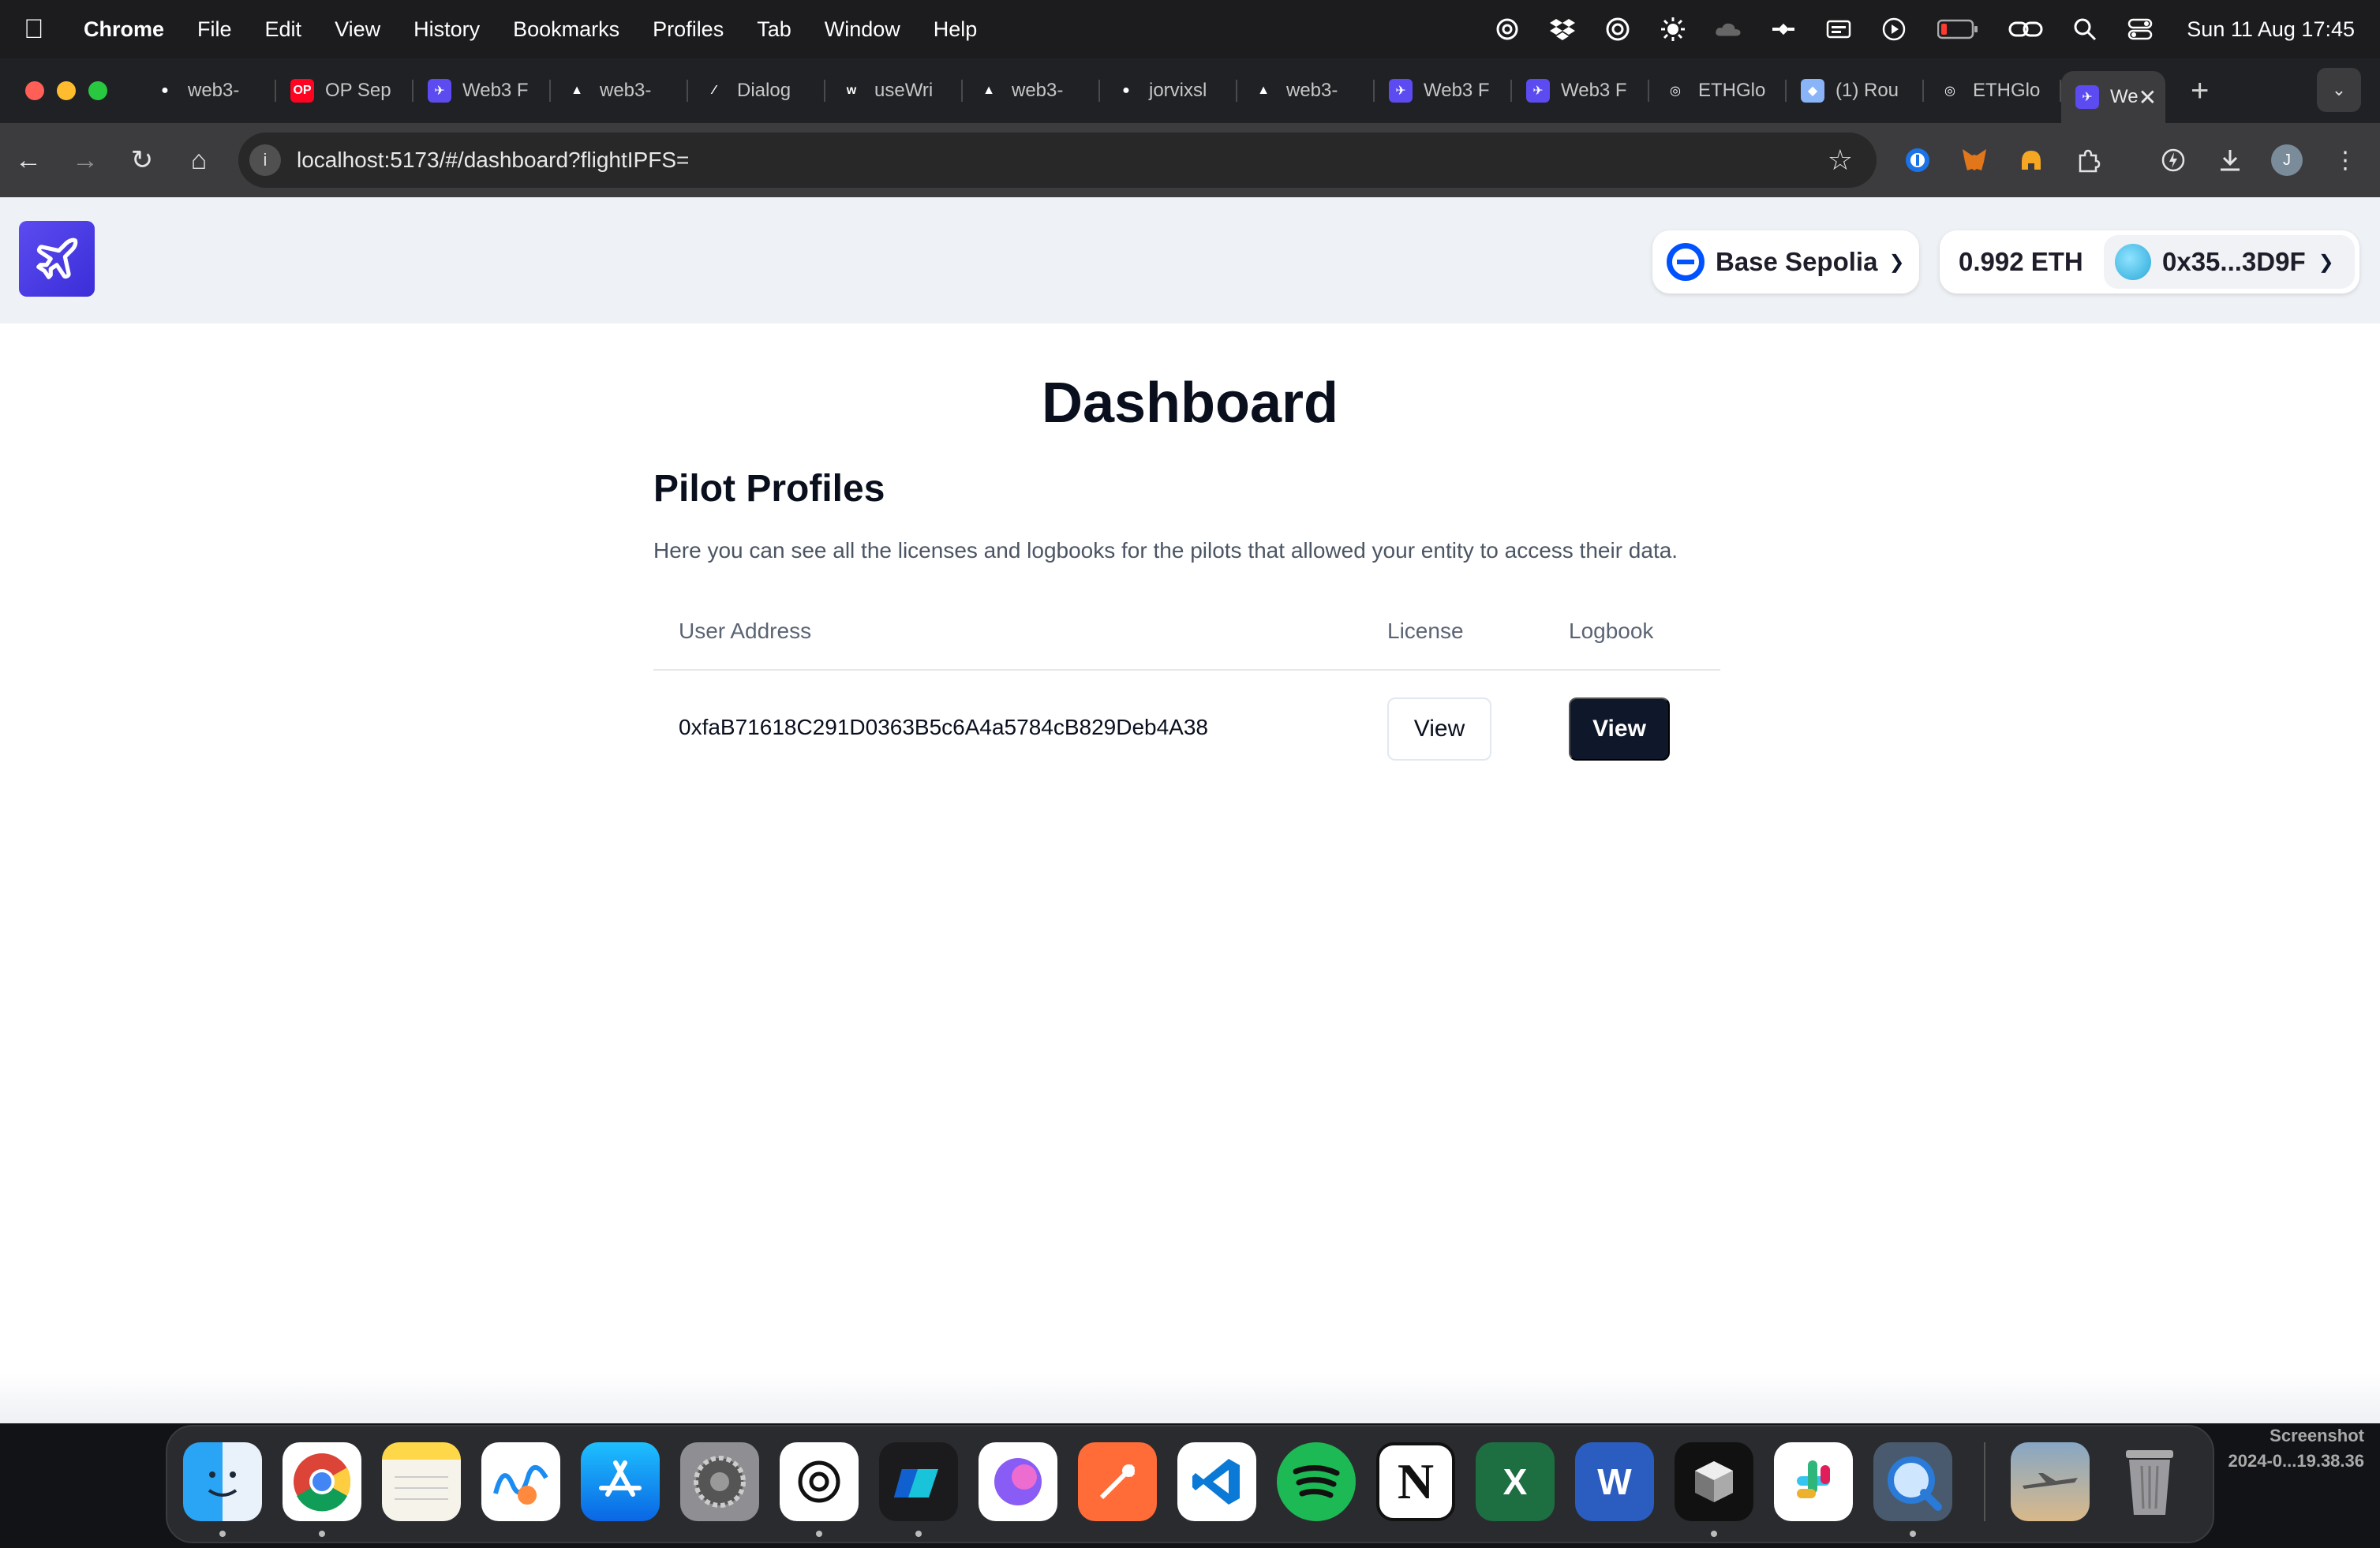  What do you see at coordinates (2293, 1448) in the screenshot?
I see `desktop-screenshot-label: Screenshot 2024-0...19.38.36` at bounding box center [2293, 1448].